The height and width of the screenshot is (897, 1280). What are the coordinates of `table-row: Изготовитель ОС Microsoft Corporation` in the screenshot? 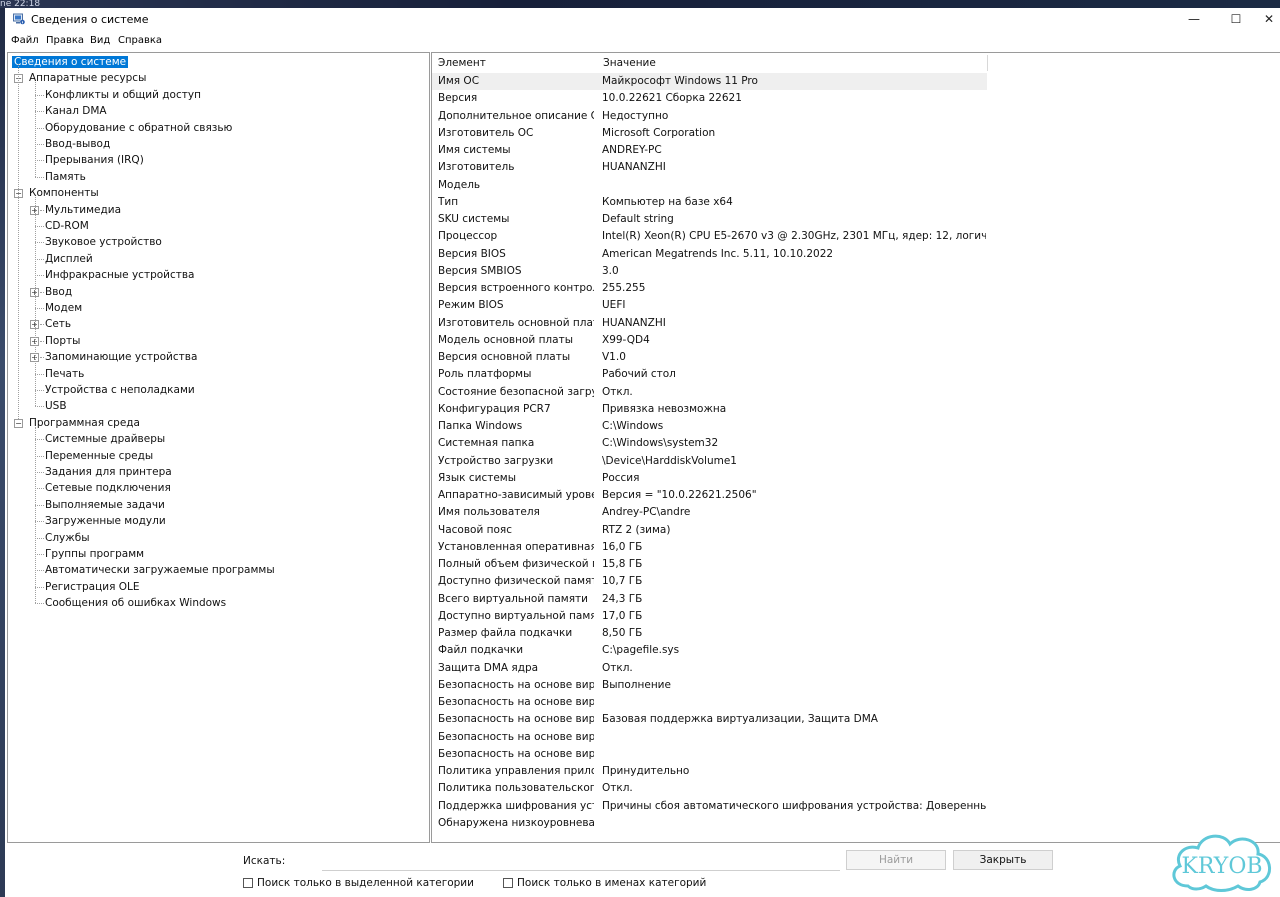 It's located at (709, 133).